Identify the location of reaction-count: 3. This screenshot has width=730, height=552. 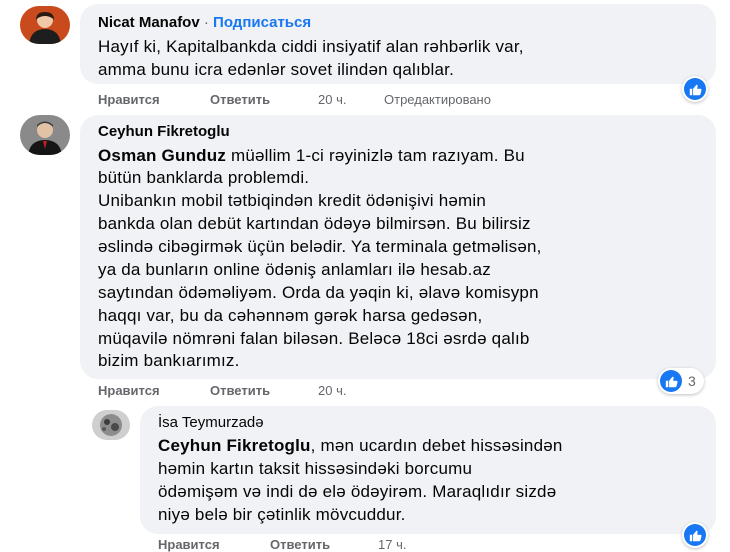
(692, 381).